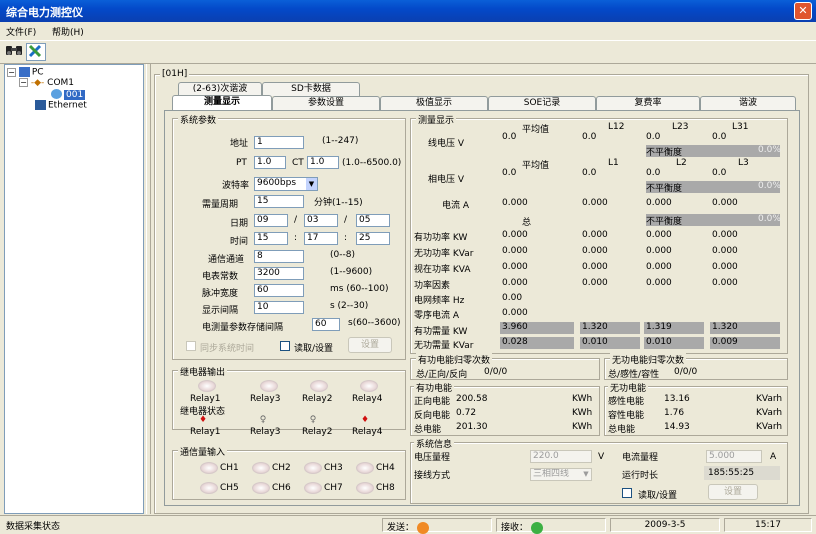 This screenshot has height=534, width=816. What do you see at coordinates (582, 399) in the screenshot?
I see `p-energy-unit: KWh` at bounding box center [582, 399].